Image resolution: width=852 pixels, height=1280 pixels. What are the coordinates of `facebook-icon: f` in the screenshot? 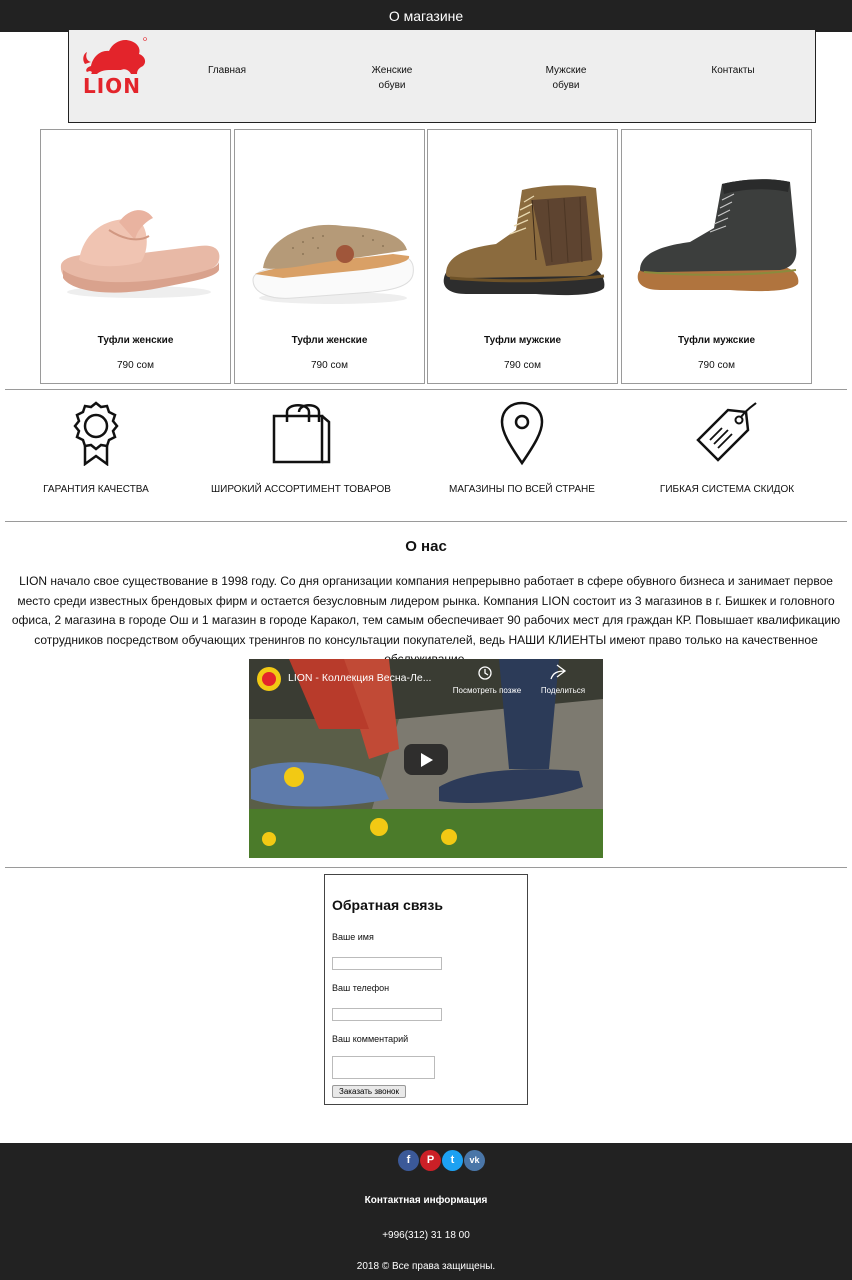 It's located at (408, 1160).